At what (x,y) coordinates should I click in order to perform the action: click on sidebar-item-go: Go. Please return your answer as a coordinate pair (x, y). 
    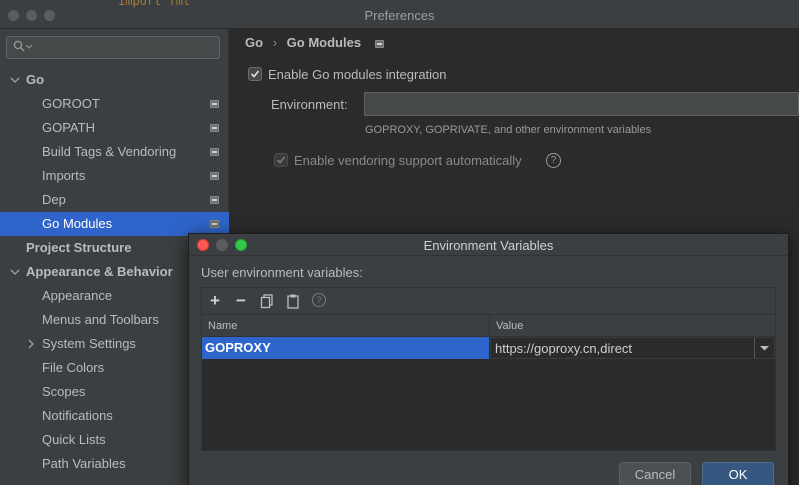
    Looking at the image, I should click on (114, 80).